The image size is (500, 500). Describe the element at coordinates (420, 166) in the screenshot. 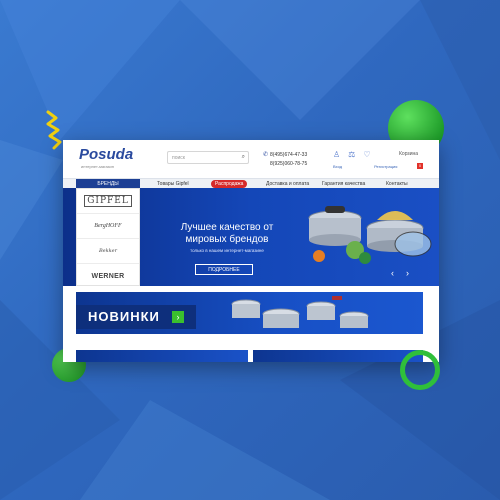

I see `cart-count-badge: 0` at that location.